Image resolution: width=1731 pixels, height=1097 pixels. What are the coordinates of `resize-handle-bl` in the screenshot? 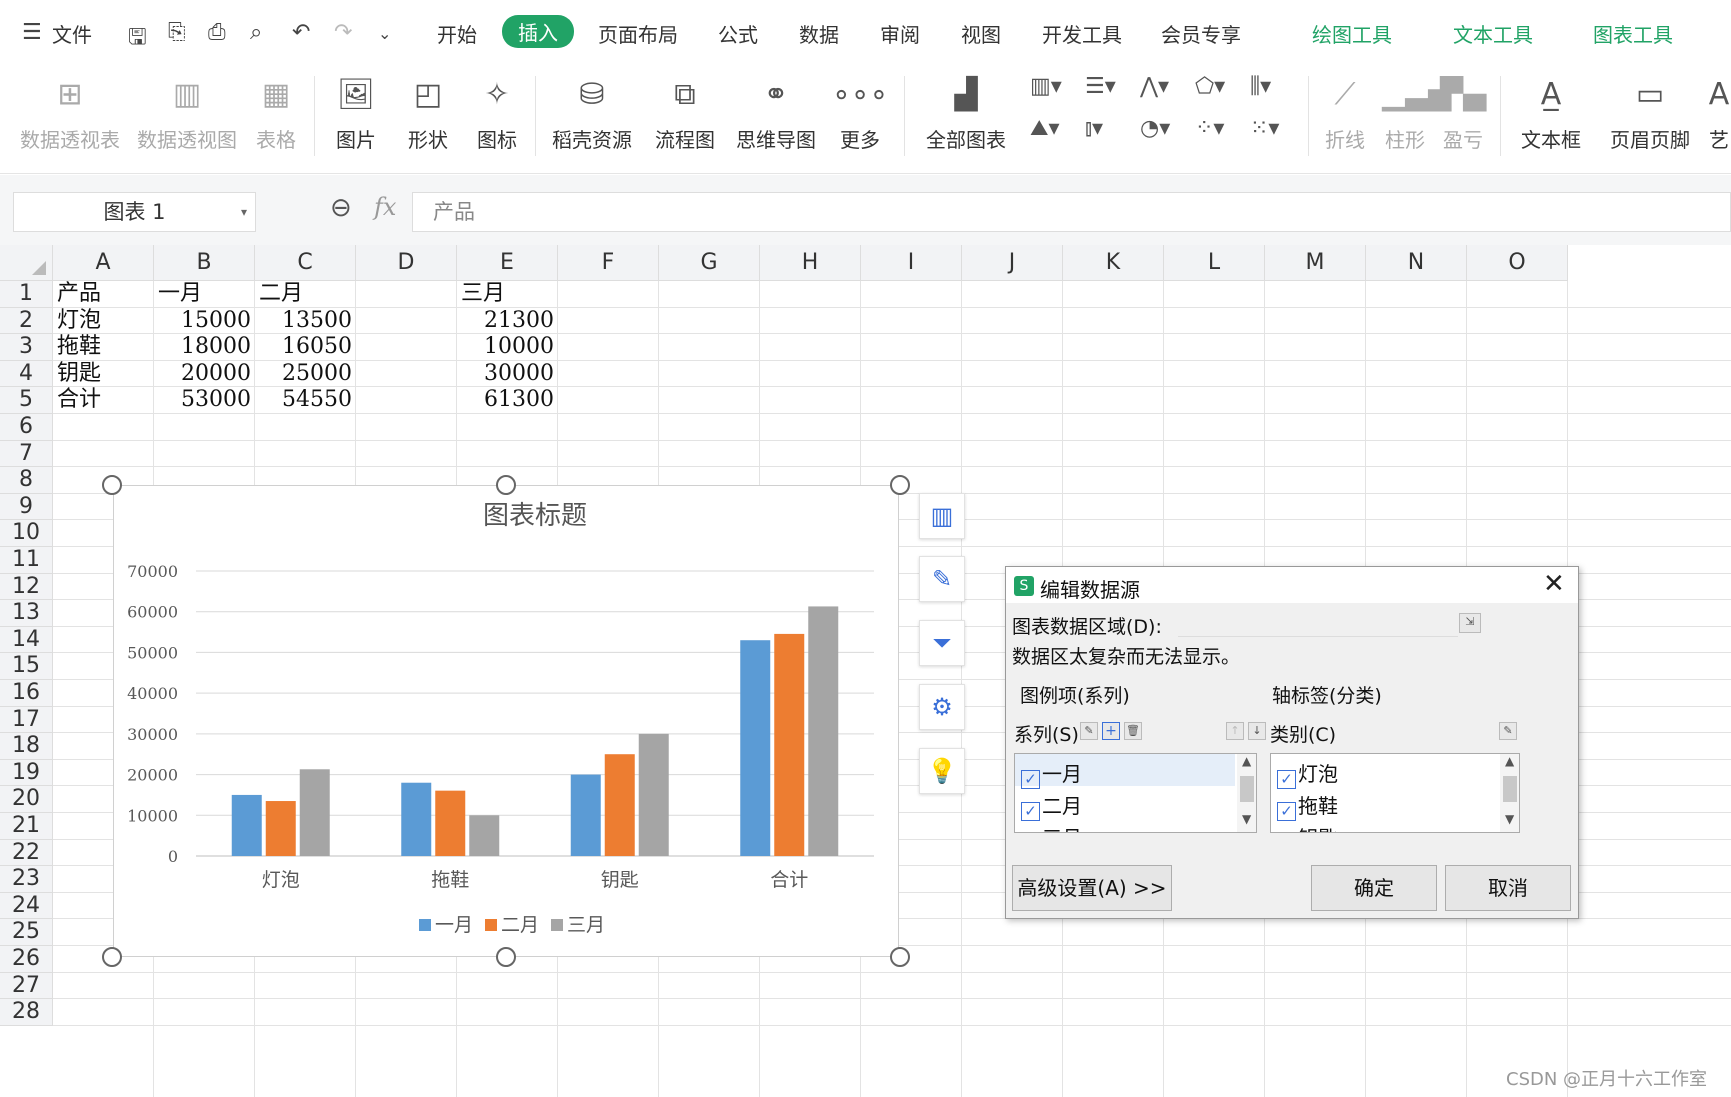 It's located at (112, 957).